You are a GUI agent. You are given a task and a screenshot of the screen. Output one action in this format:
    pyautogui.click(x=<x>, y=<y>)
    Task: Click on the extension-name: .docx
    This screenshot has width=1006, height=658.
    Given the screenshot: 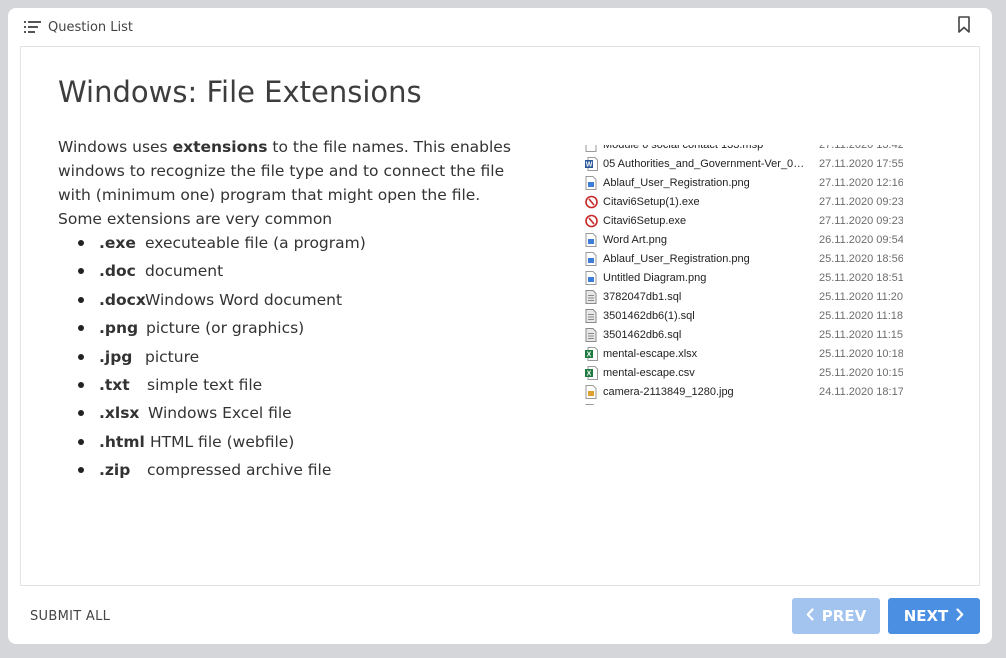 What is the action you would take?
    pyautogui.click(x=122, y=299)
    